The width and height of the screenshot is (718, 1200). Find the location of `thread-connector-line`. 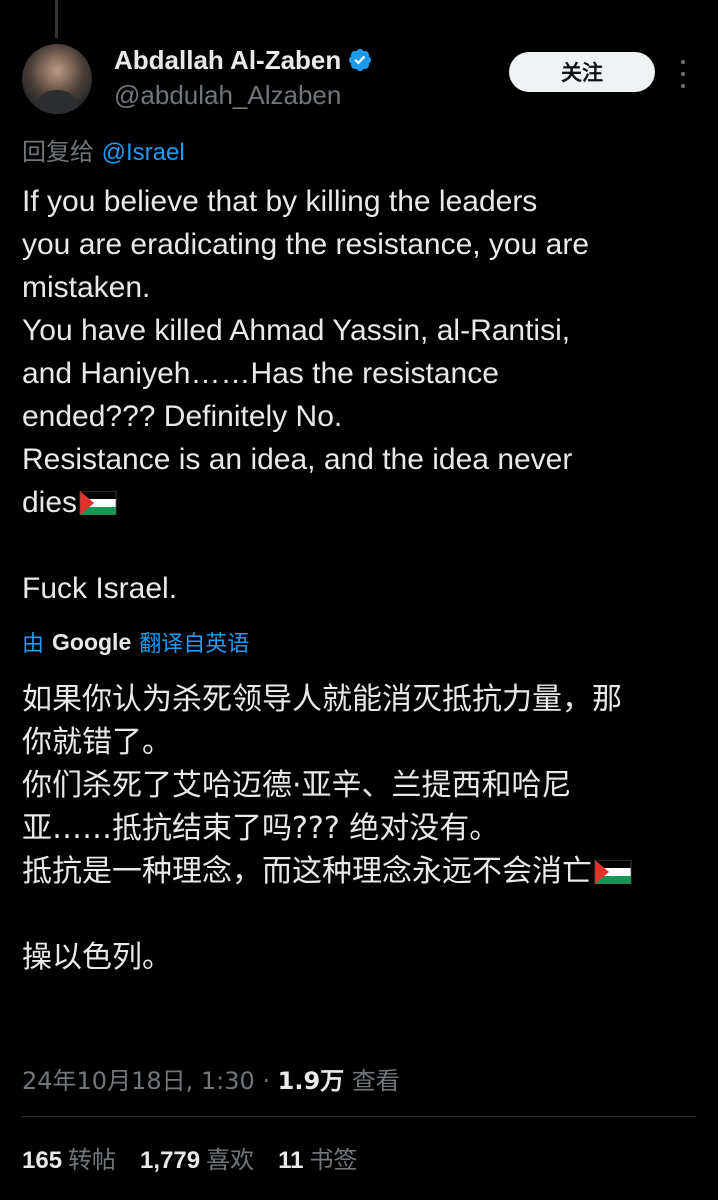

thread-connector-line is located at coordinates (56, 19).